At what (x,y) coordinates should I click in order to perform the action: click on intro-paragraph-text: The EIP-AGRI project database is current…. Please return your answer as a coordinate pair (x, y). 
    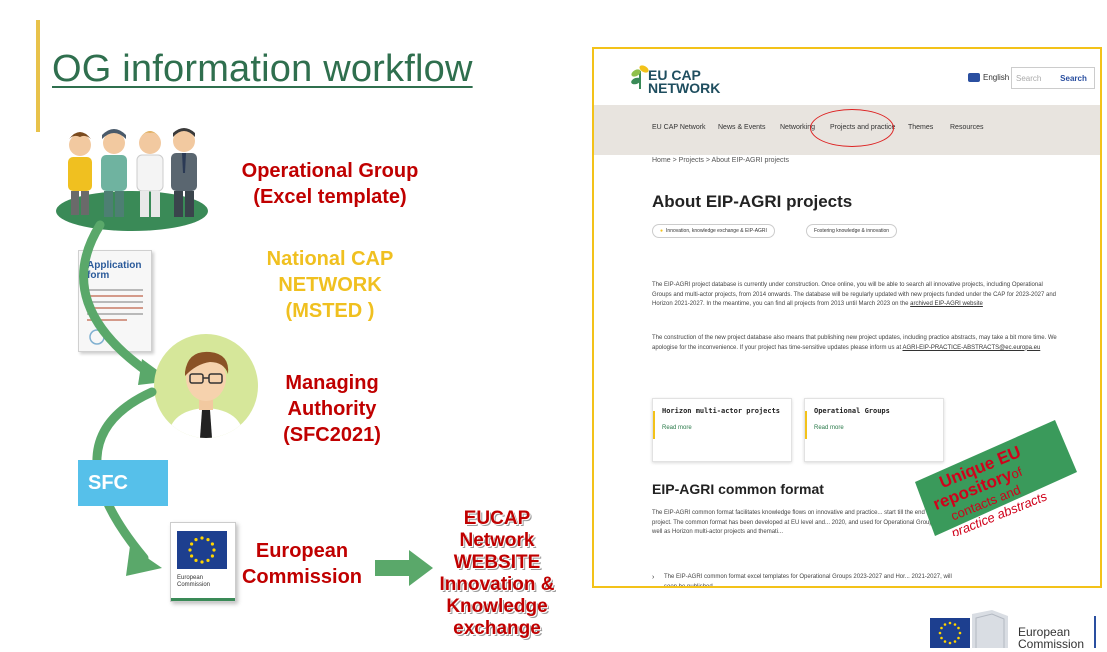
    Looking at the image, I should click on (854, 294).